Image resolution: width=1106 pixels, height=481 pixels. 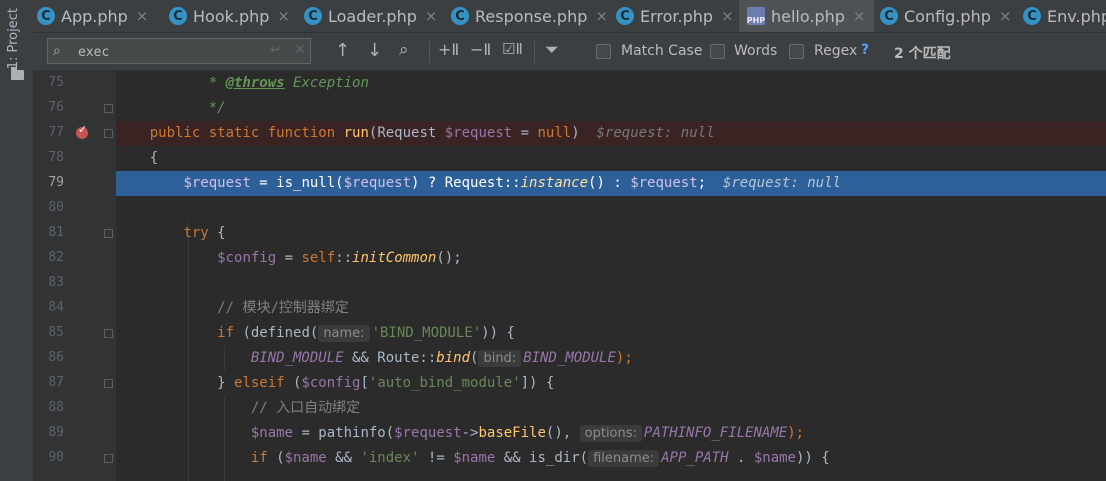 What do you see at coordinates (611, 158) in the screenshot?
I see `code-line: {` at bounding box center [611, 158].